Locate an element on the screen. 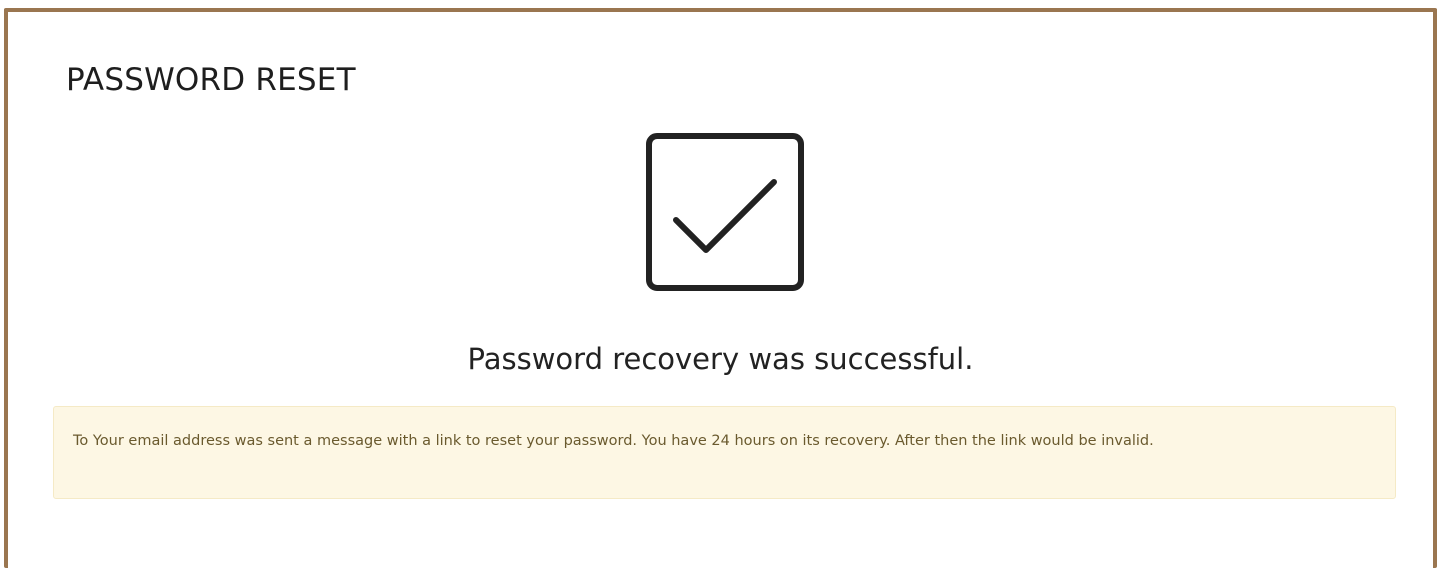  page-title: PASSWORD RESET is located at coordinates (211, 80).